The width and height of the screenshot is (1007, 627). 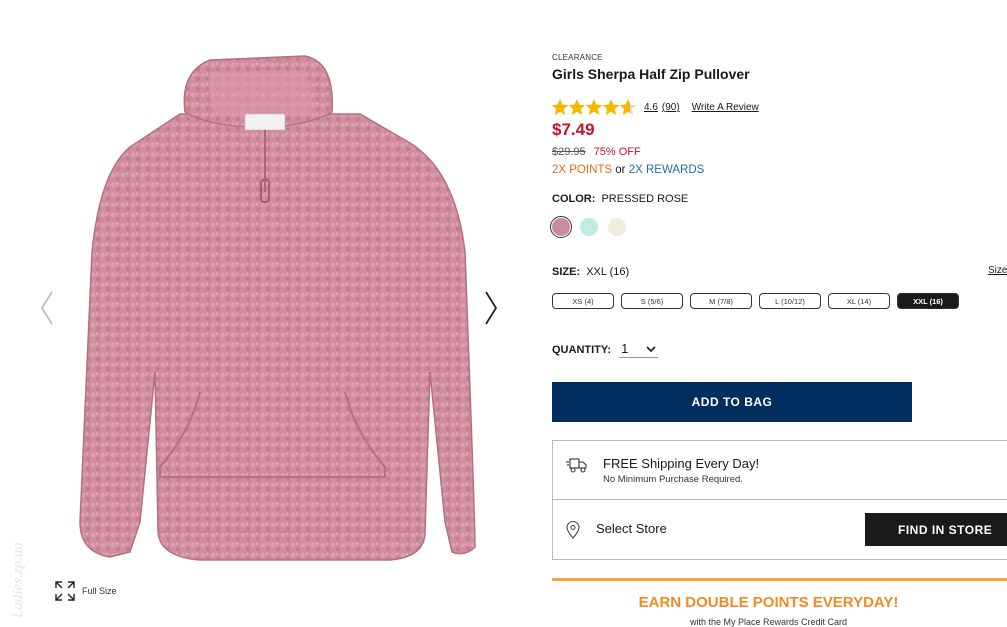 What do you see at coordinates (582, 170) in the screenshot?
I see `points-text: 2X POINTS` at bounding box center [582, 170].